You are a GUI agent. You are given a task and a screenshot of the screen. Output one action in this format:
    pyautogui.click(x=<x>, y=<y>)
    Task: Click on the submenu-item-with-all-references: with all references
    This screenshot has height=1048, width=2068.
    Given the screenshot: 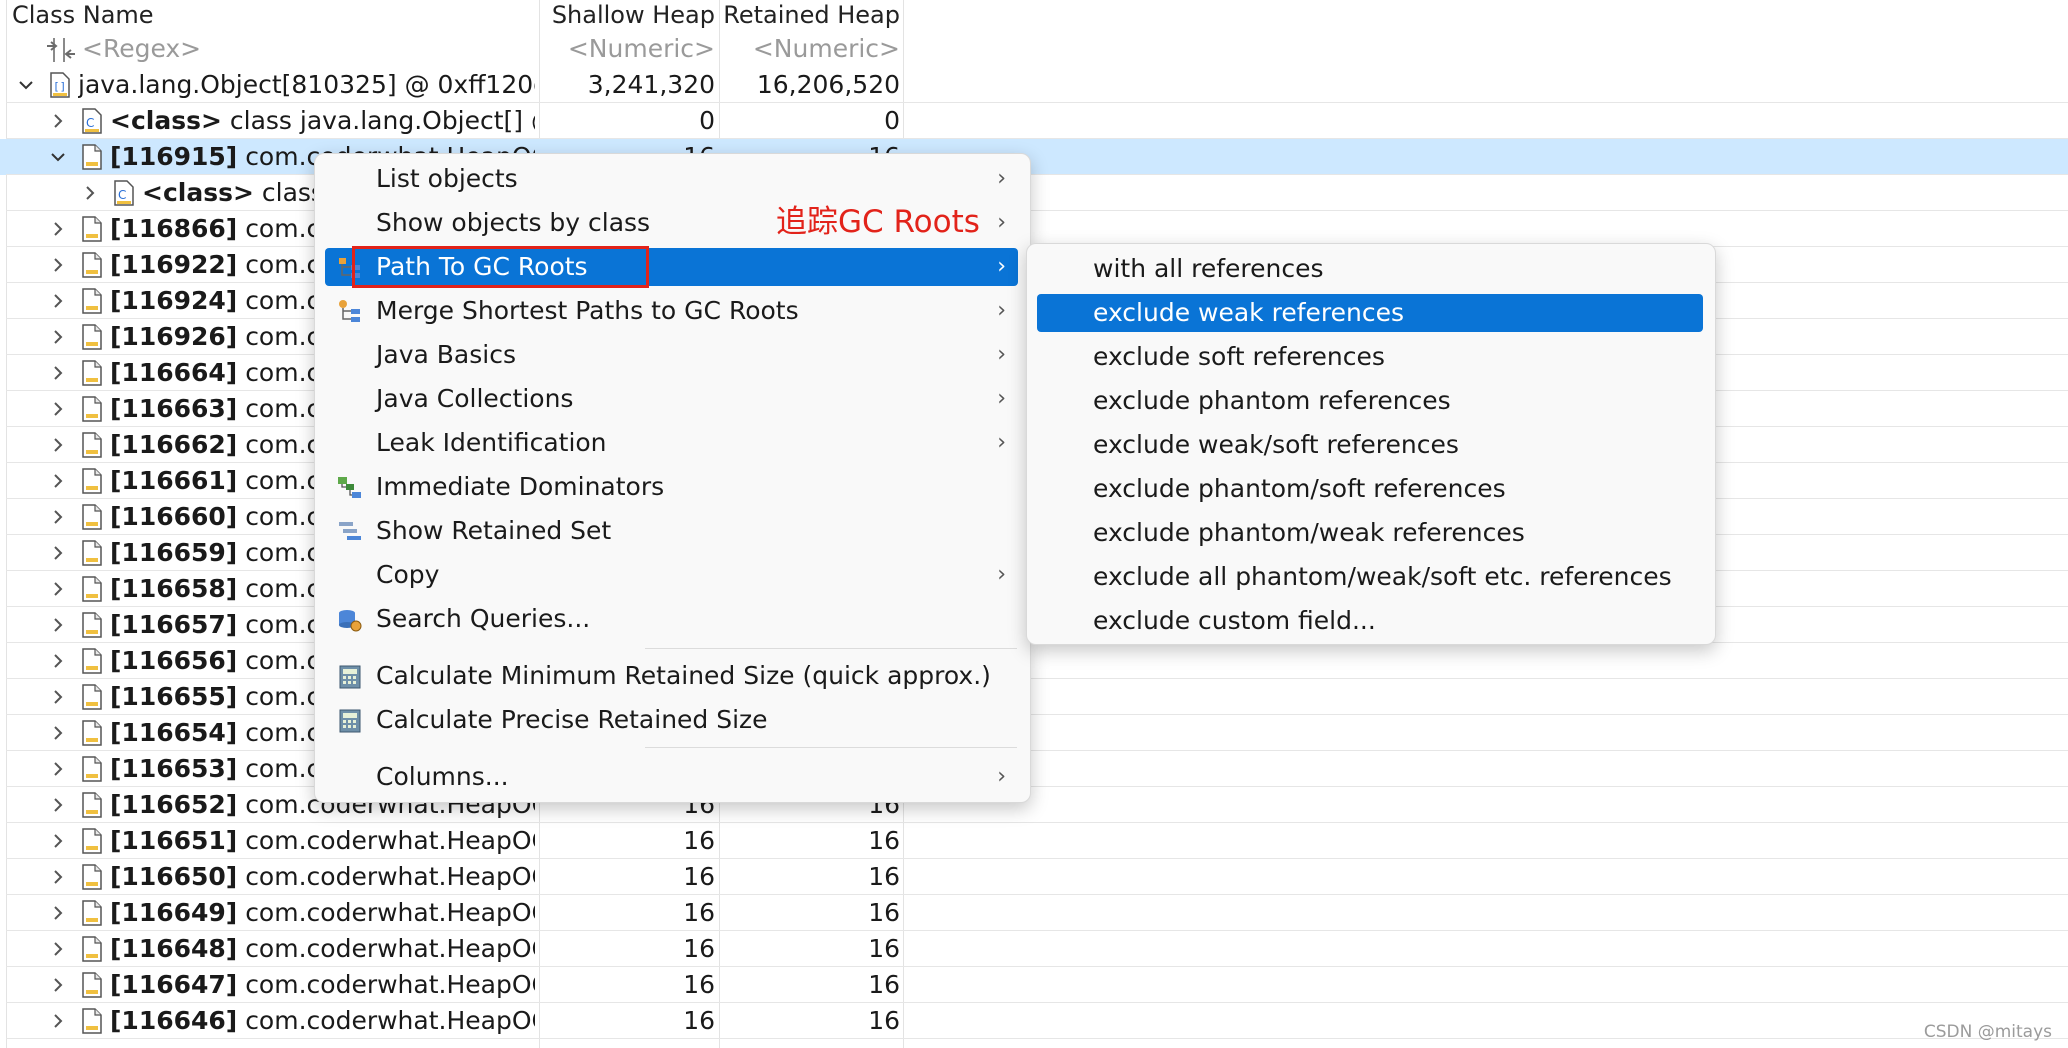 What is the action you would take?
    pyautogui.click(x=1370, y=269)
    